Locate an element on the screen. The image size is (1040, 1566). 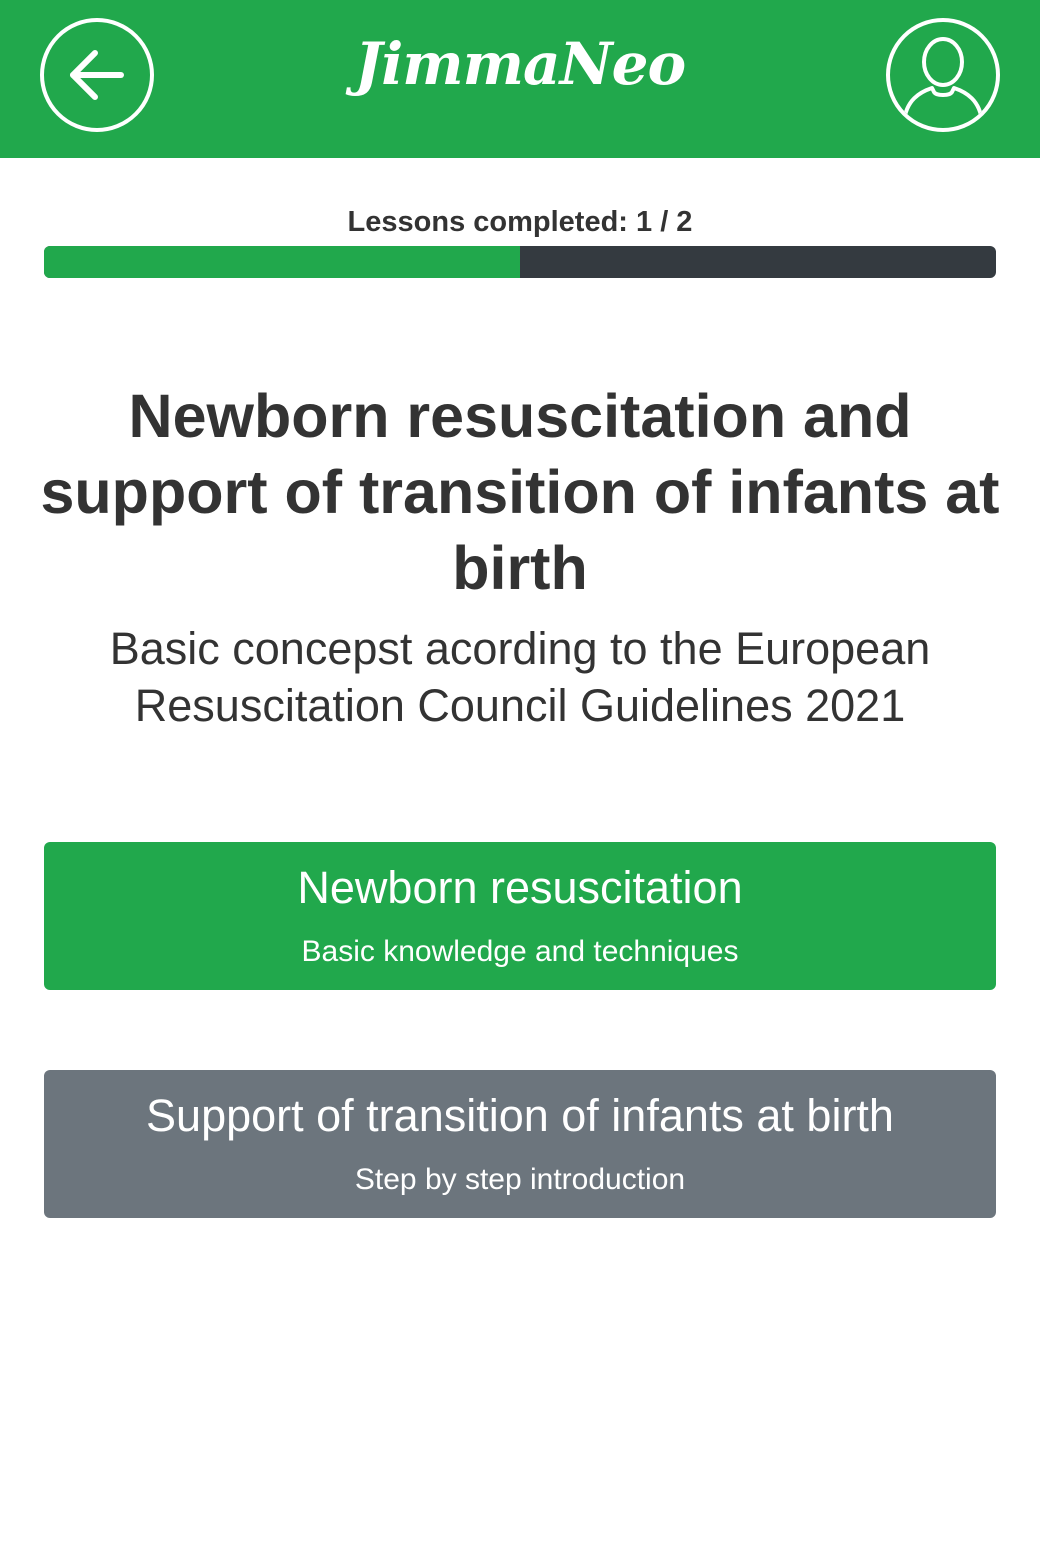
profile-button is located at coordinates (943, 75).